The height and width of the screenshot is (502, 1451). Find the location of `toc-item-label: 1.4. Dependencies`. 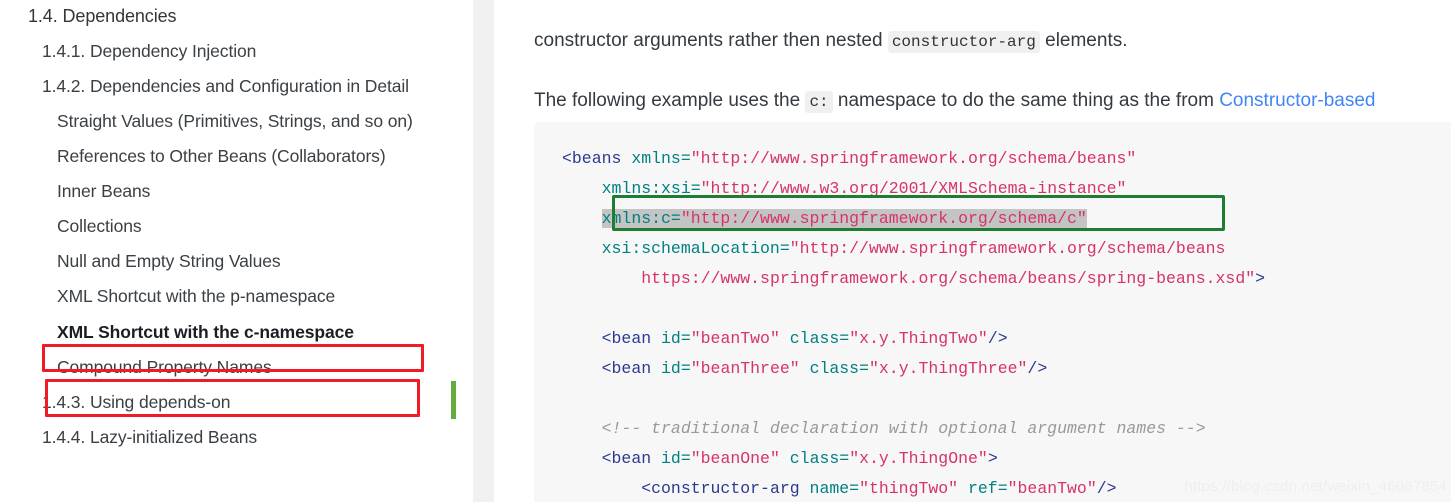

toc-item-label: 1.4. Dependencies is located at coordinates (102, 16).